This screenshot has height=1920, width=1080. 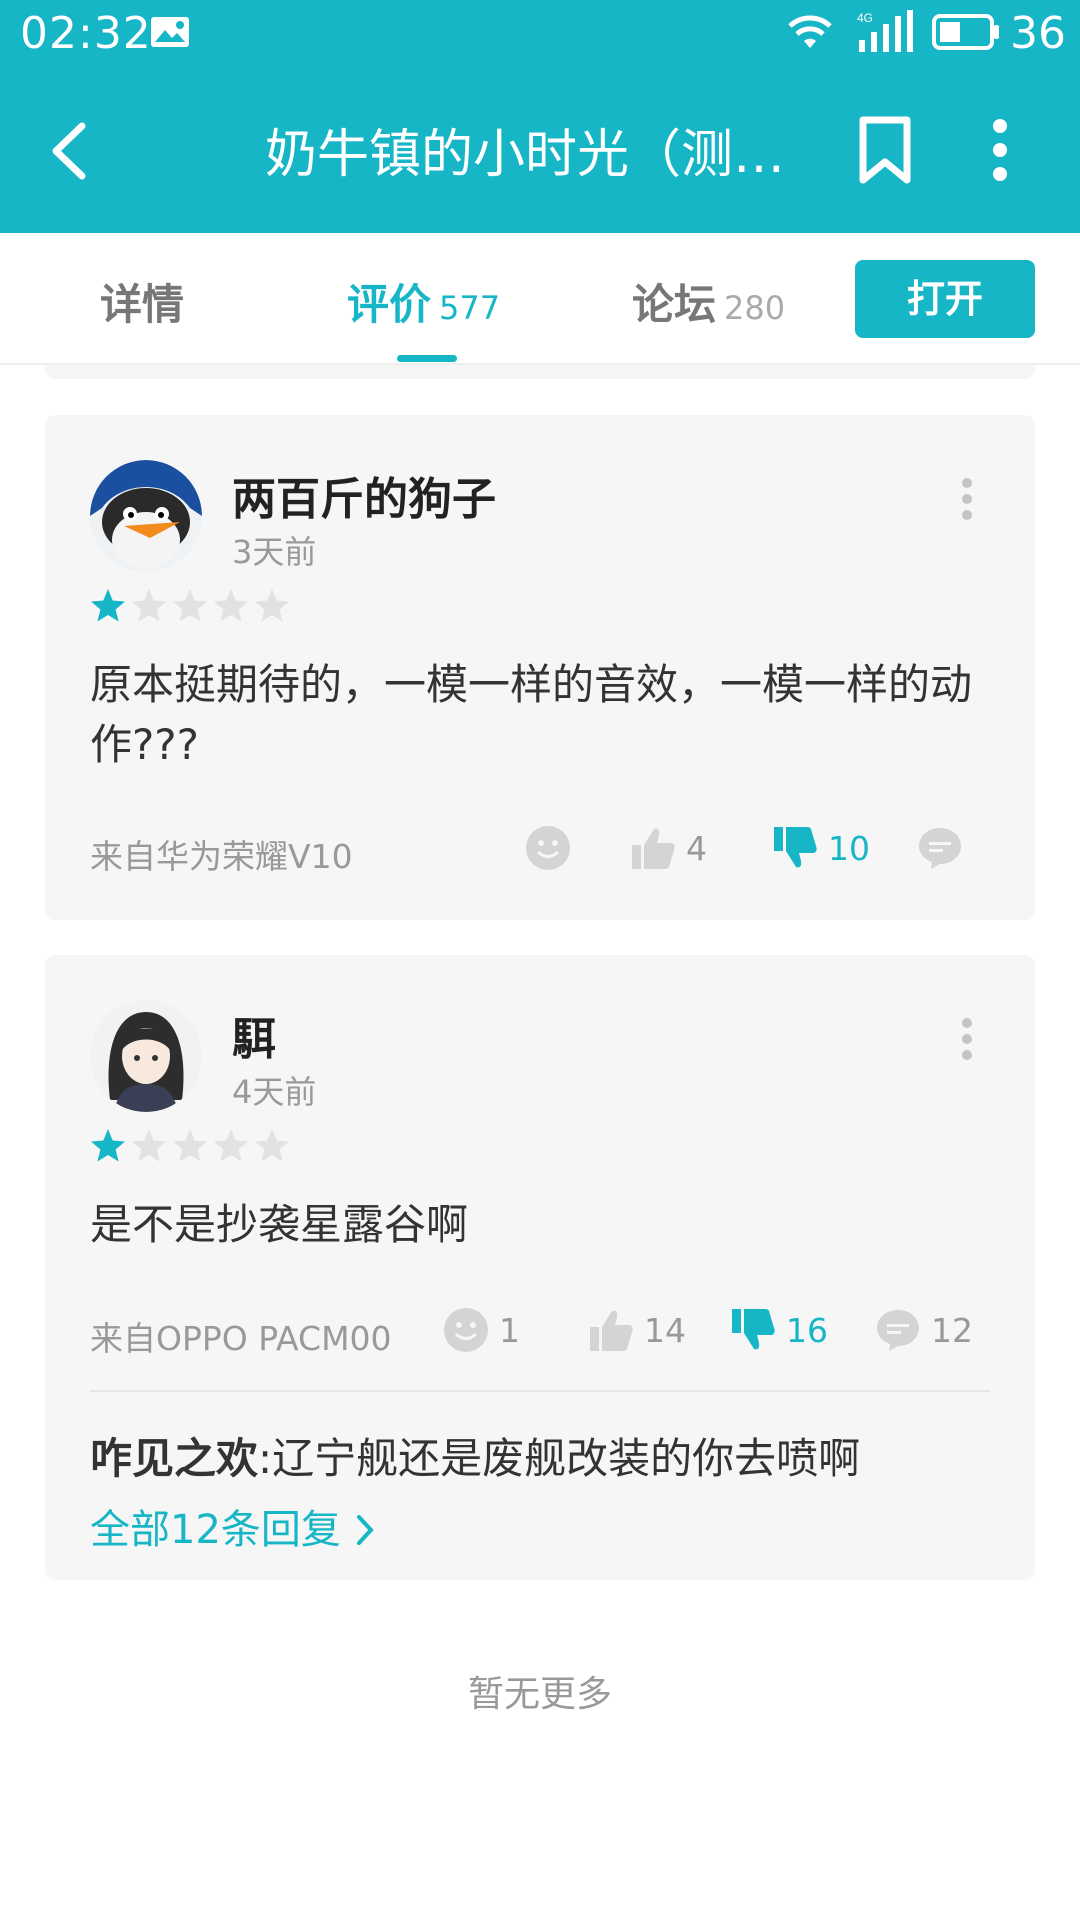 What do you see at coordinates (1000, 150) in the screenshot?
I see `more-options-icon` at bounding box center [1000, 150].